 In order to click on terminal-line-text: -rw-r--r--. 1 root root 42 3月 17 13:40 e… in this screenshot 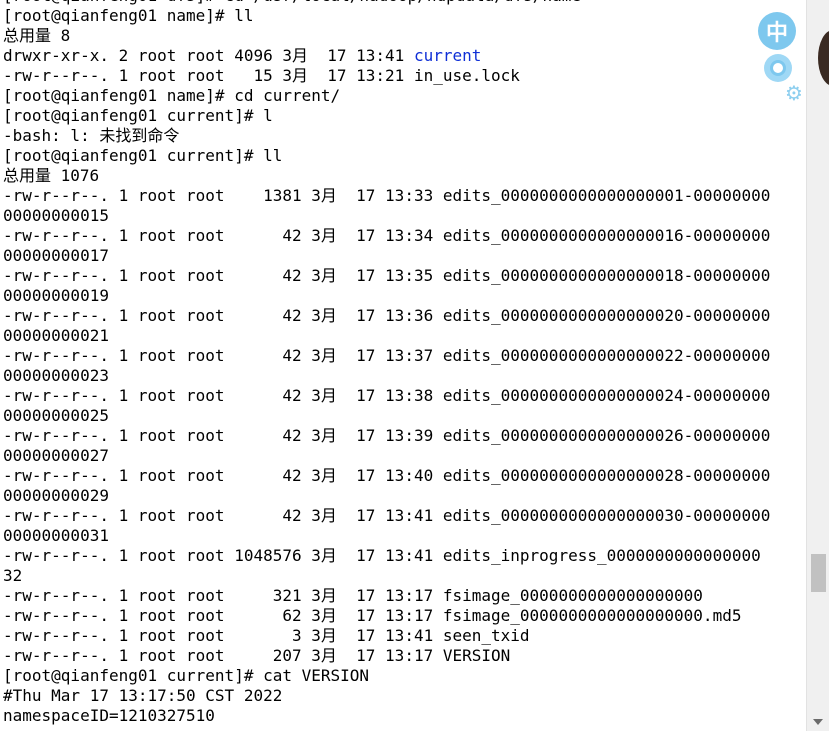, I will do `click(387, 475)`.